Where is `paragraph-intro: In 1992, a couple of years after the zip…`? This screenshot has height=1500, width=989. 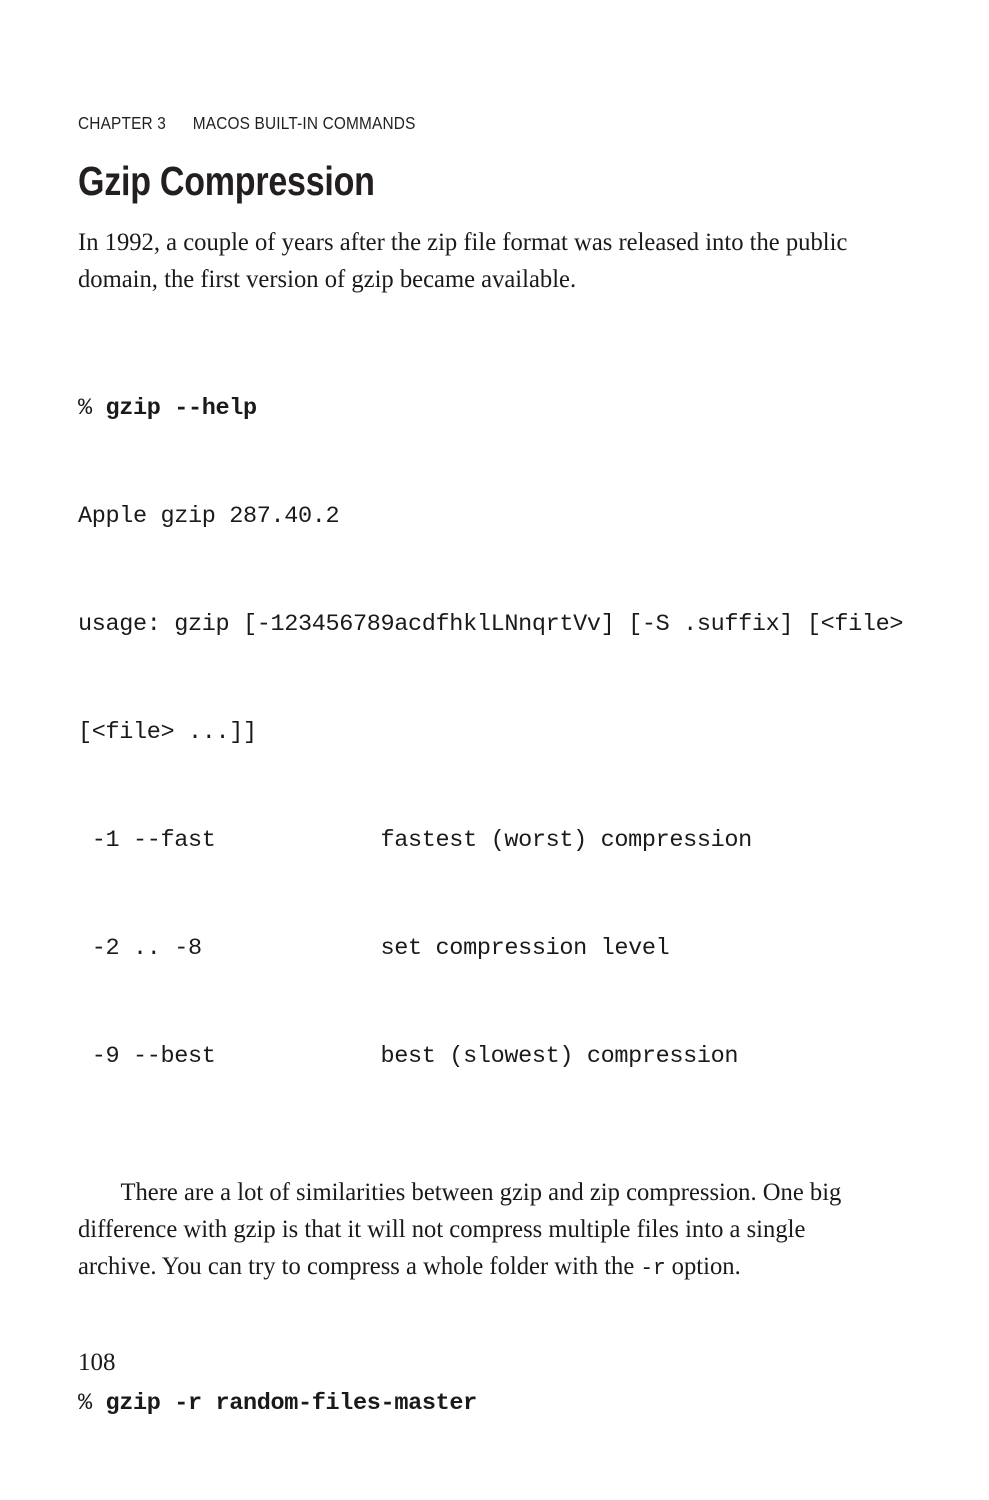 paragraph-intro: In 1992, a couple of years after the zip… is located at coordinates (463, 260).